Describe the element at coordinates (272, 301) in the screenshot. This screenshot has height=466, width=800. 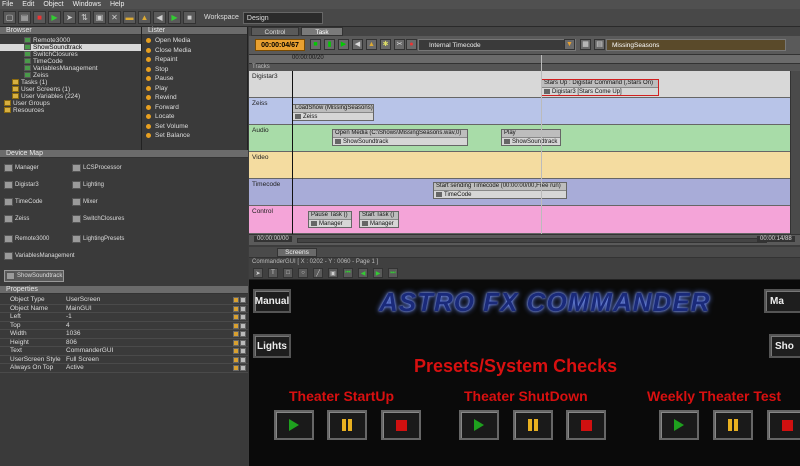
I see `manual-button: Manual` at that location.